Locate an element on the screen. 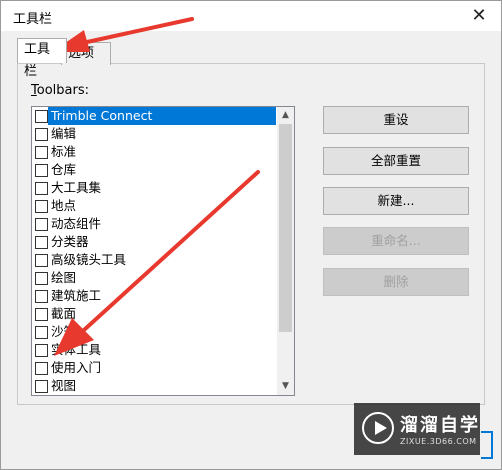 The image size is (502, 470). toolbar-item-label: 仓库 is located at coordinates (64, 169).